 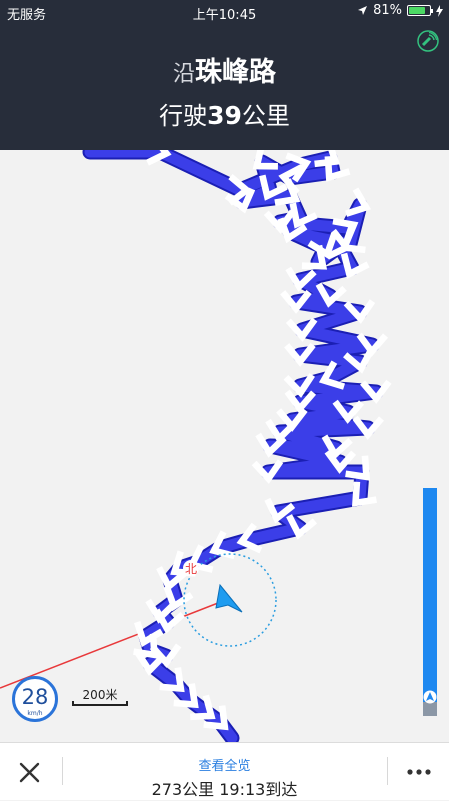 I want to click on status-right: 81%, so click(x=400, y=10).